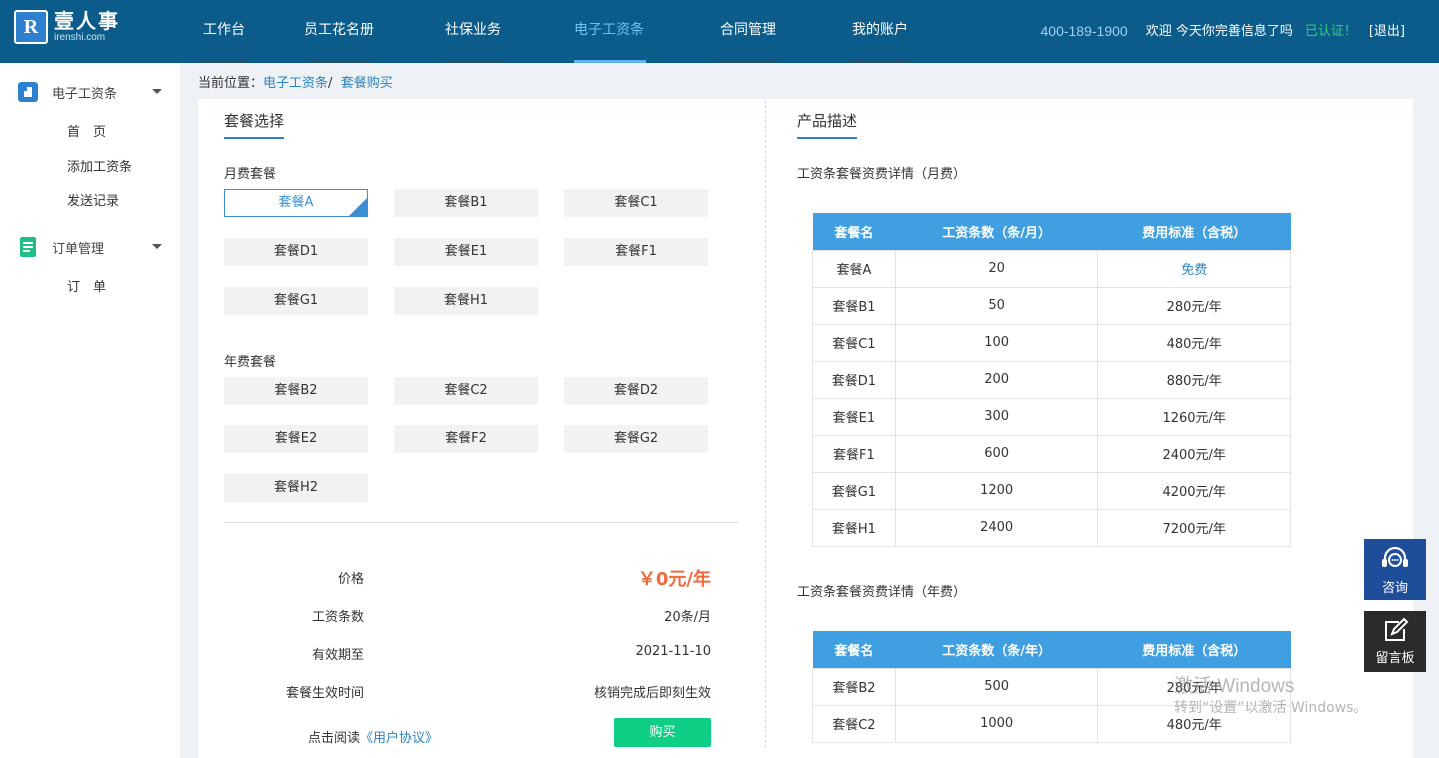 The image size is (1439, 758). What do you see at coordinates (337, 617) in the screenshot?
I see `count-label: 工资条数` at bounding box center [337, 617].